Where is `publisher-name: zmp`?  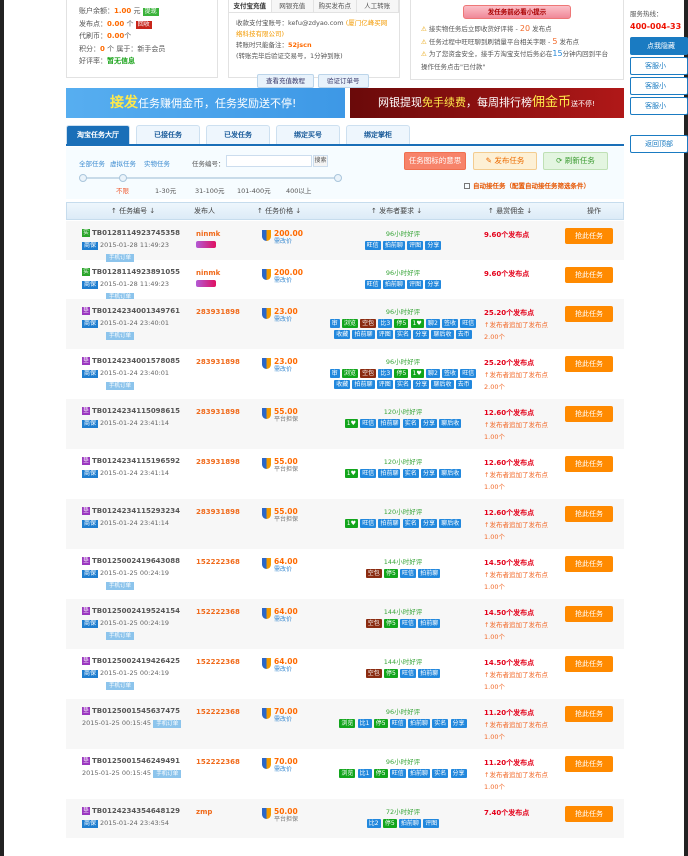 publisher-name: zmp is located at coordinates (204, 812).